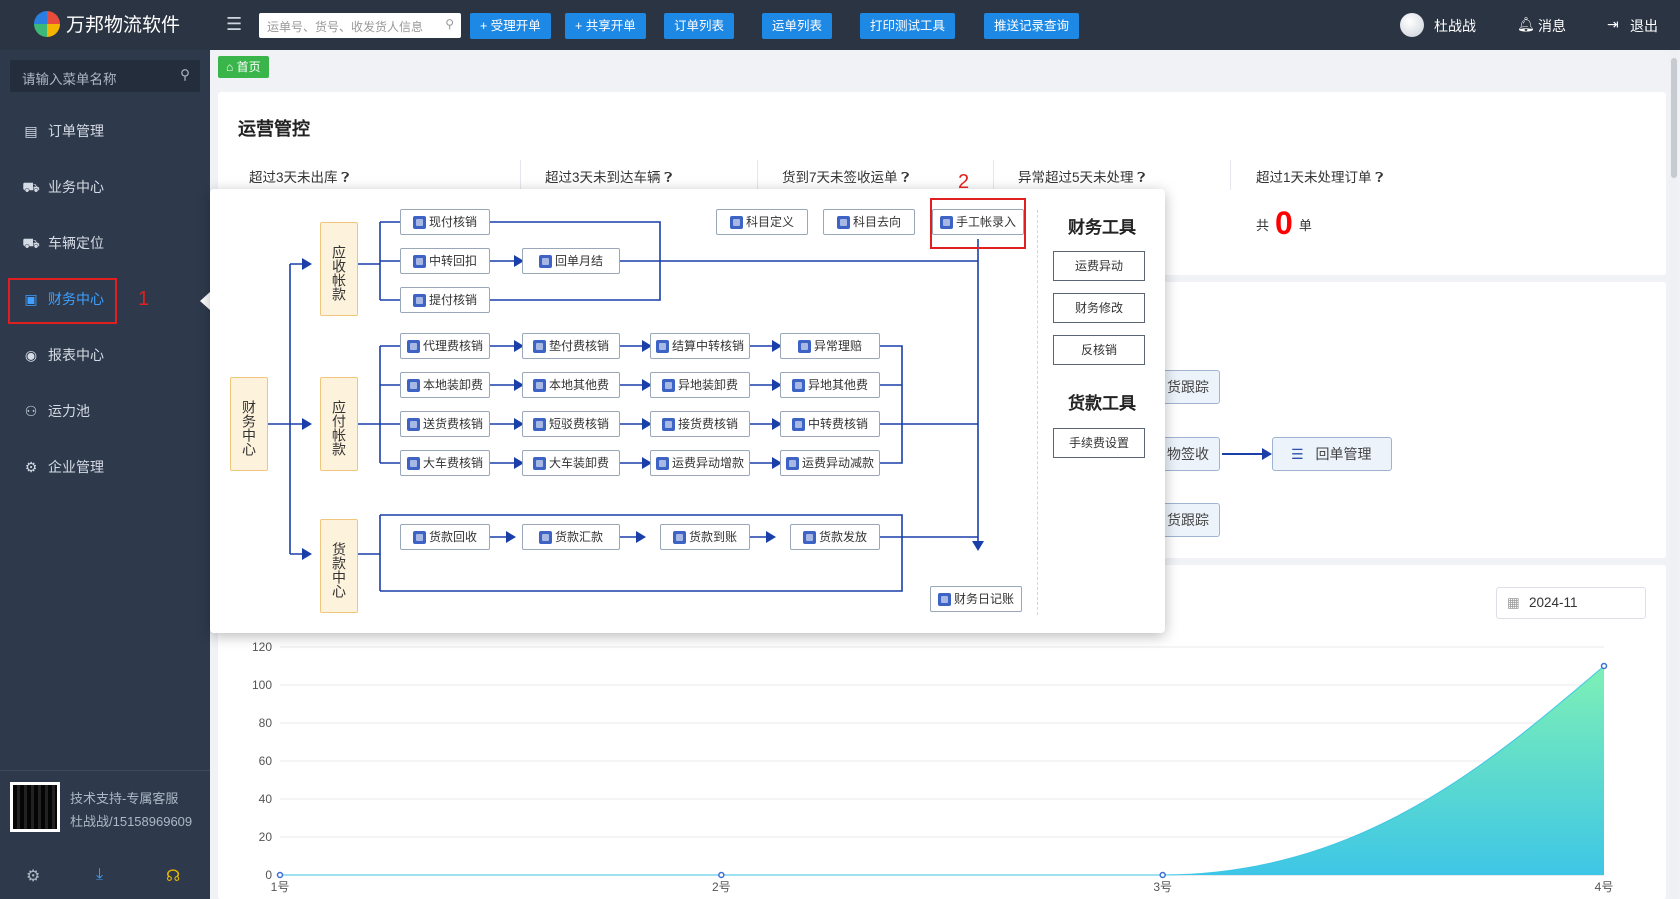 The image size is (1680, 899). Describe the element at coordinates (1099, 443) in the screenshot. I see `fee-setting-button: 手续费设置` at that location.